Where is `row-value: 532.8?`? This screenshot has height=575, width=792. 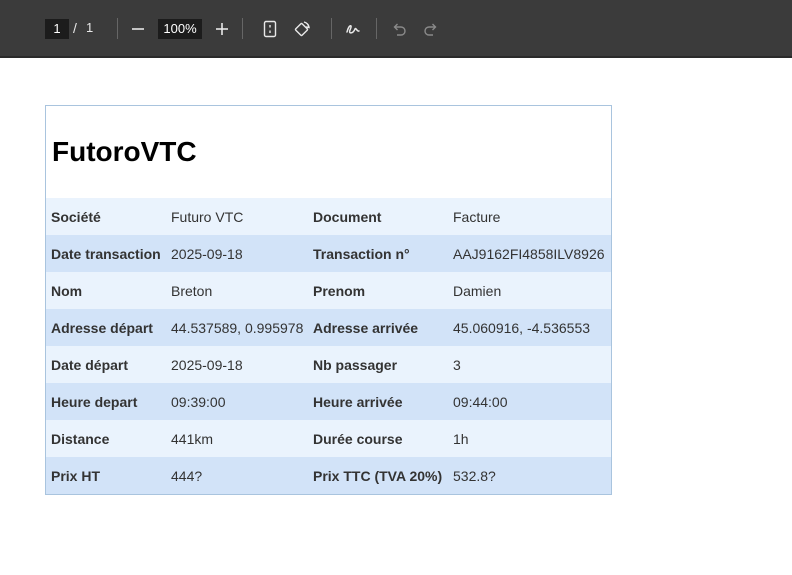 row-value: 532.8? is located at coordinates (529, 475).